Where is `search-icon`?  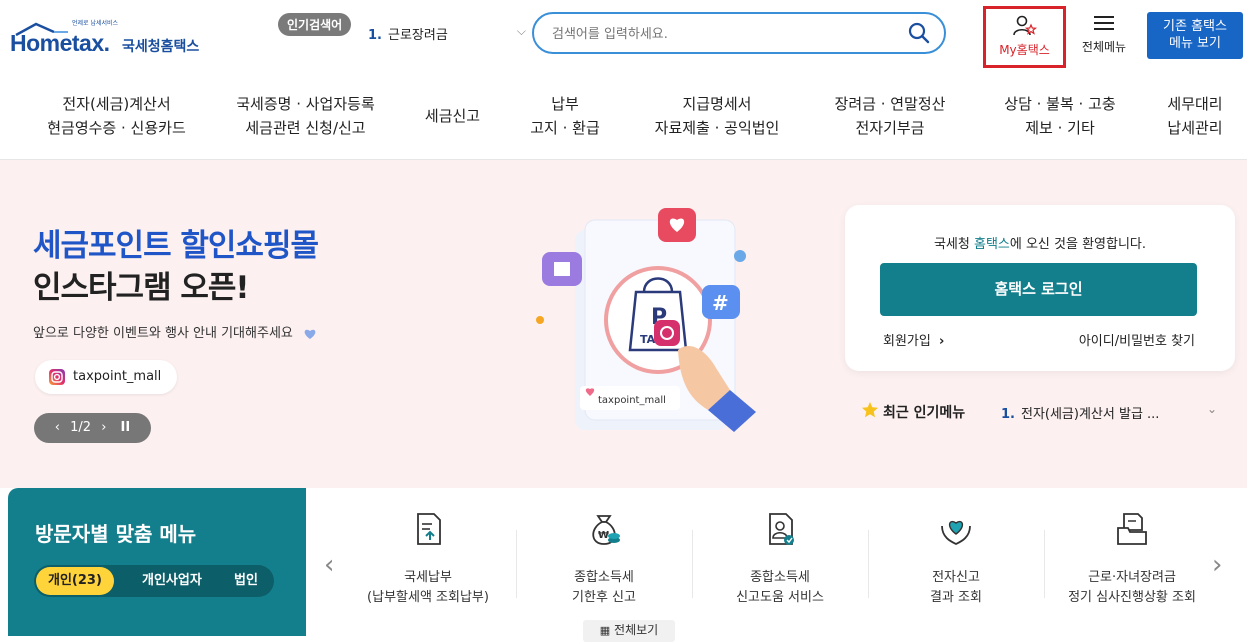 search-icon is located at coordinates (919, 33).